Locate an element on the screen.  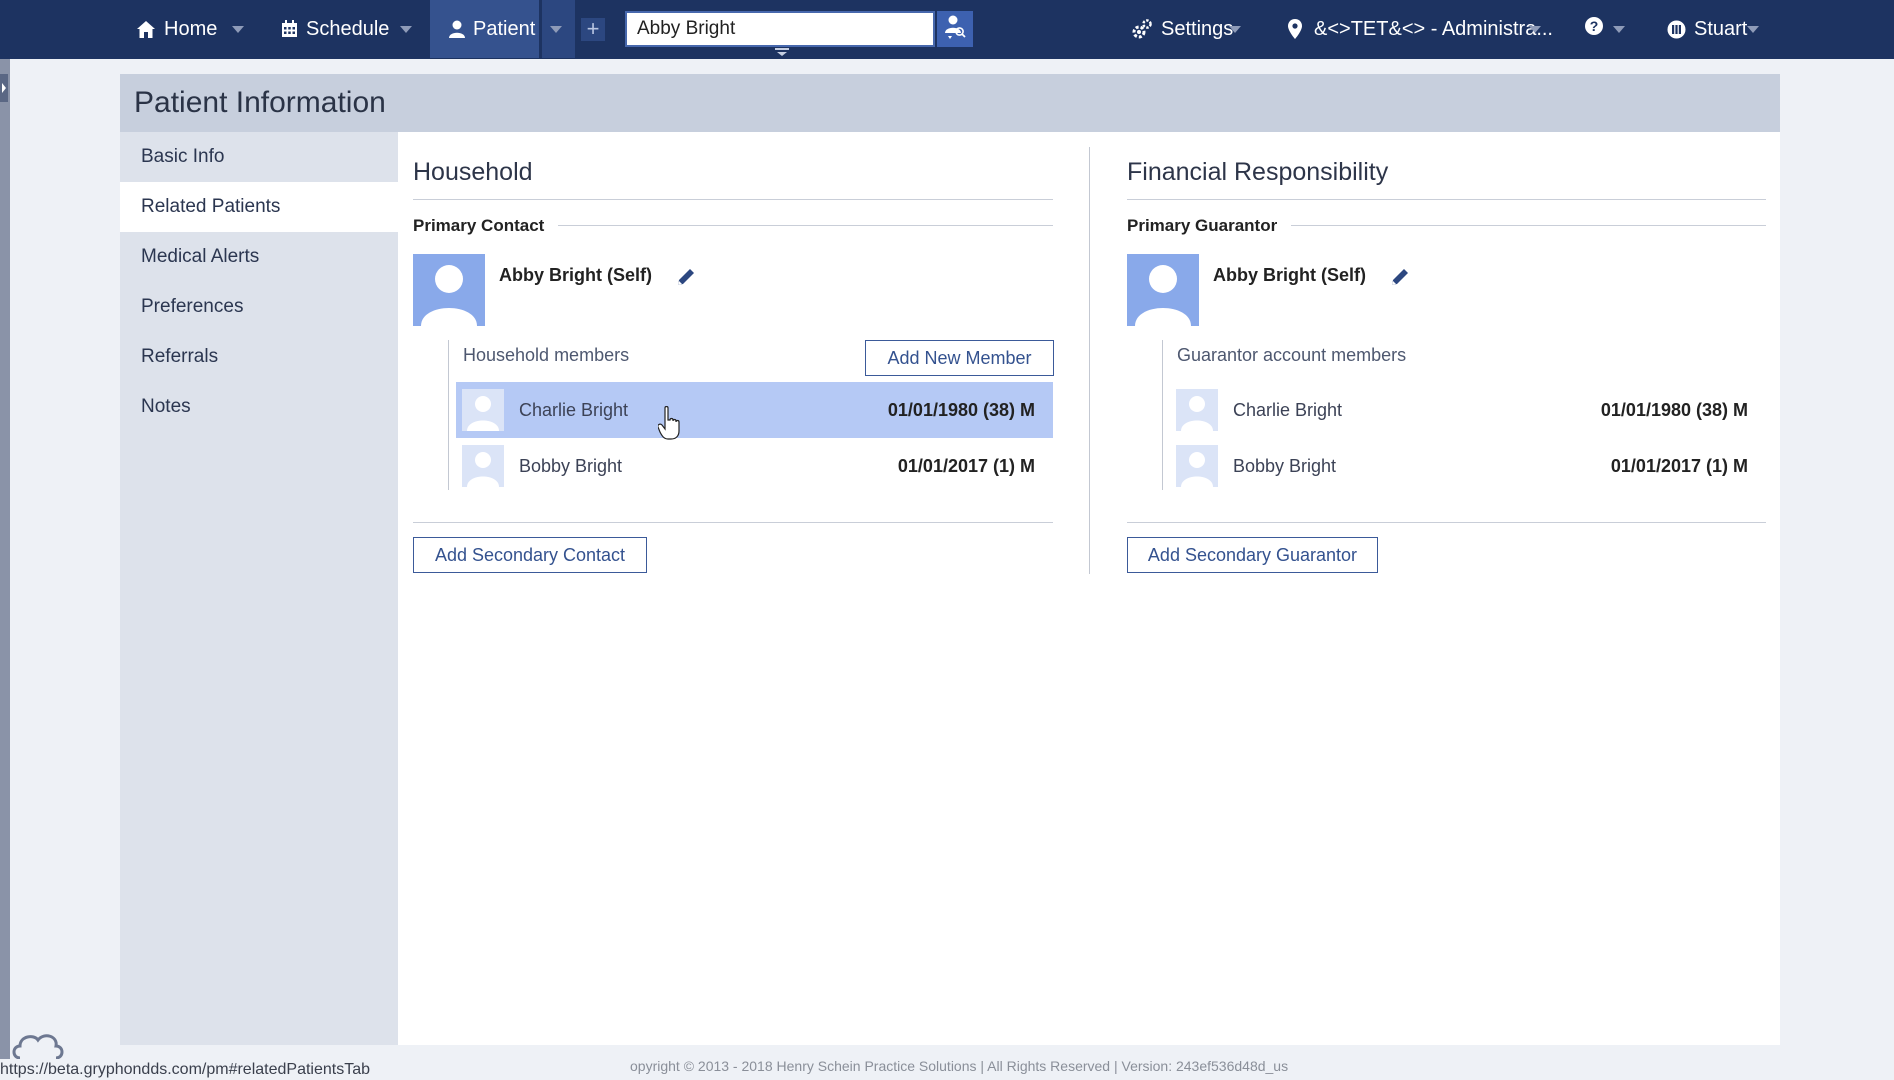
map-pin-icon is located at coordinates (1295, 29).